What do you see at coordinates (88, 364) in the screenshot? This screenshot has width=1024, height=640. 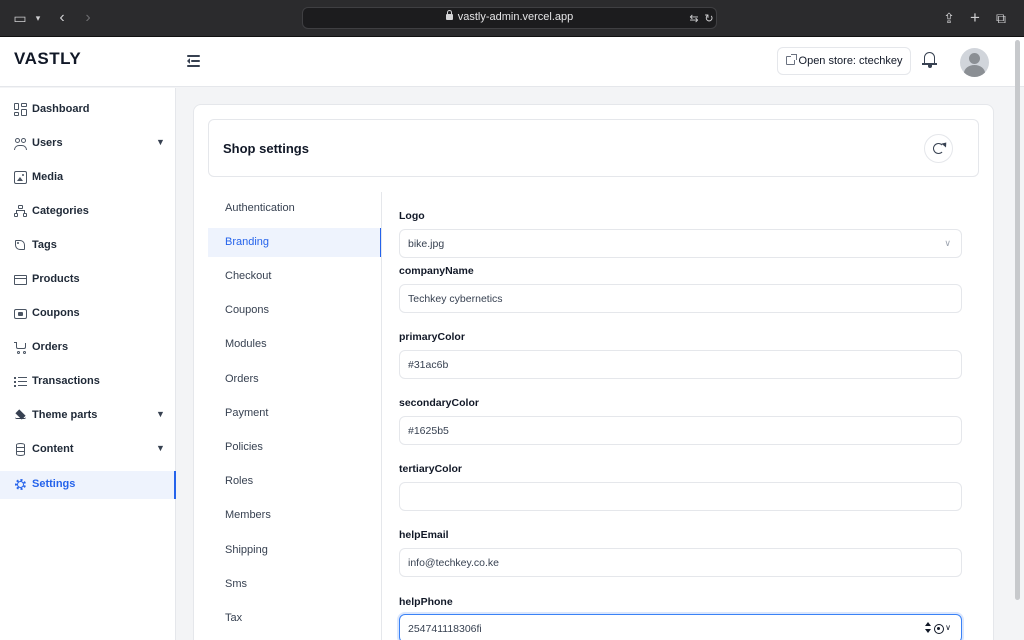 I see `sidebar: Dashboard Users ▼ Media Categories Tags` at bounding box center [88, 364].